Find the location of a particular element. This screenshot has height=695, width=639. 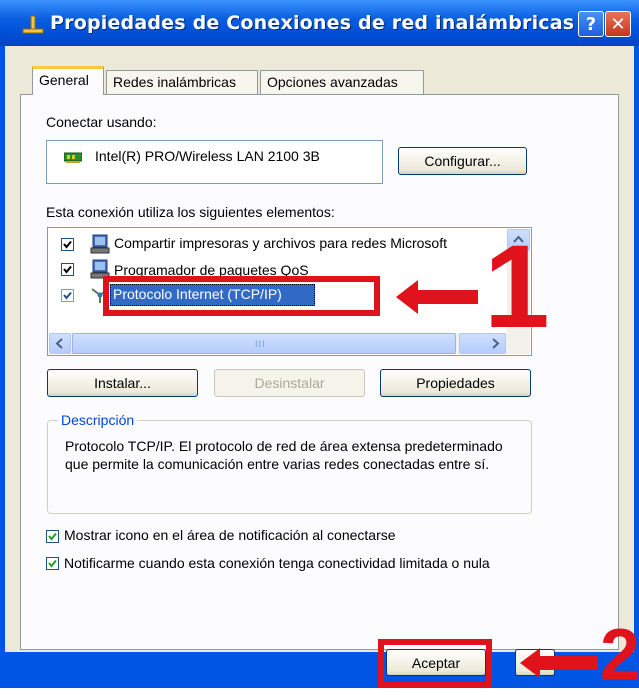

connect-using-label: Conectar usando: is located at coordinates (101, 122).